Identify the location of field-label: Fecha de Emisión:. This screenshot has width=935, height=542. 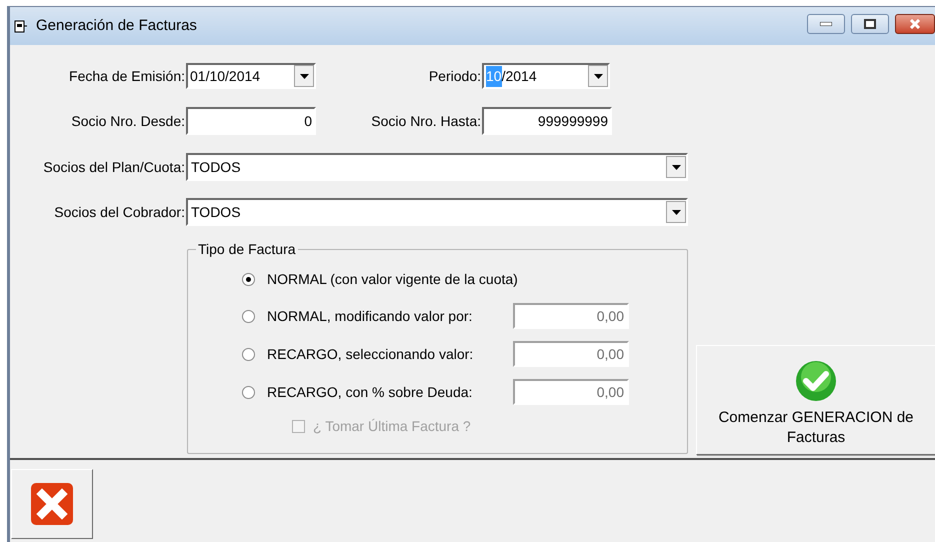
(127, 76).